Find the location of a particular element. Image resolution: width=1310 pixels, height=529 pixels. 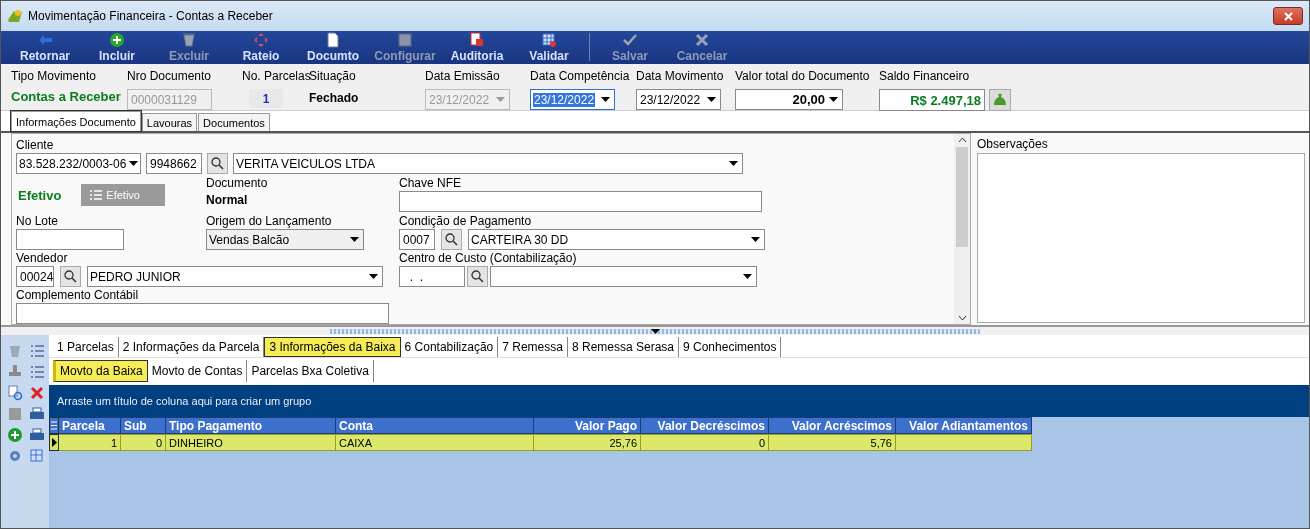

toolbar-button: Retornar is located at coordinates (45, 47).